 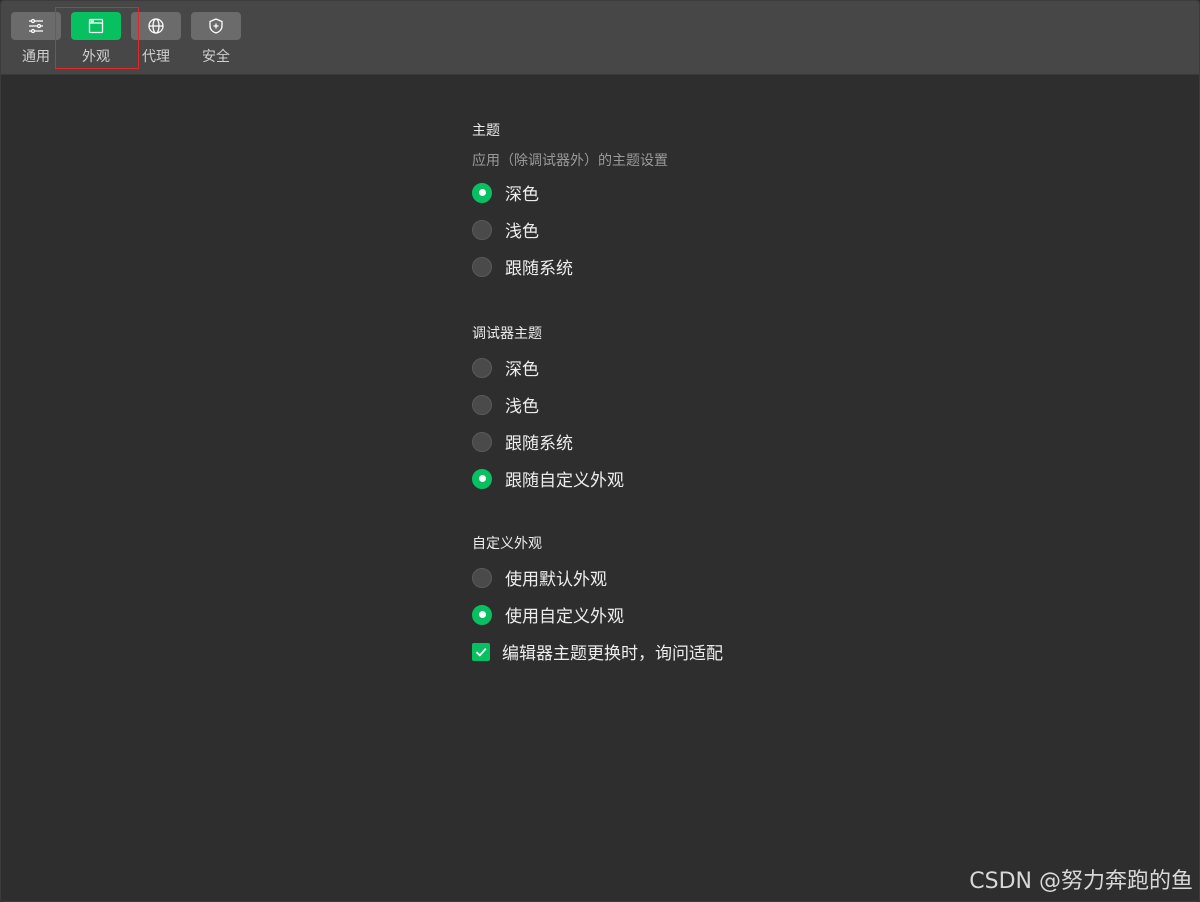 I want to click on tab-proxy-label: 代理, so click(x=156, y=57).